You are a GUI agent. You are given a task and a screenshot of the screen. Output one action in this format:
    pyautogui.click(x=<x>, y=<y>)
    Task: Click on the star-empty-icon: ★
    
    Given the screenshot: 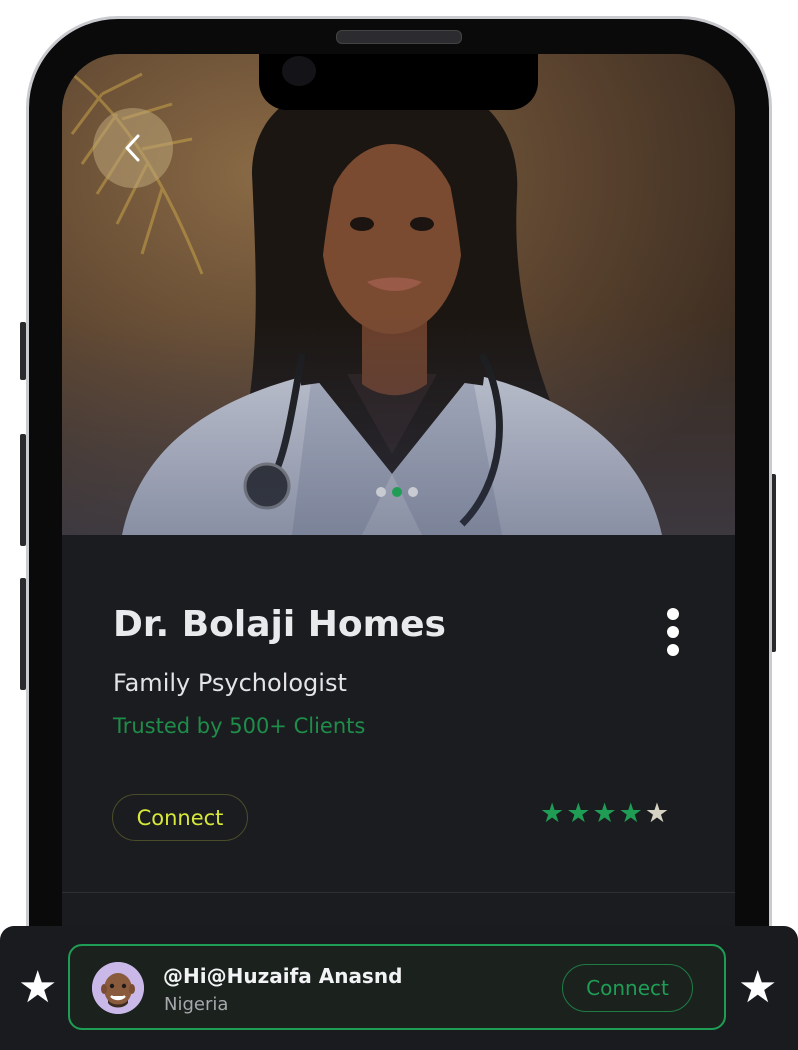 What is the action you would take?
    pyautogui.click(x=657, y=813)
    